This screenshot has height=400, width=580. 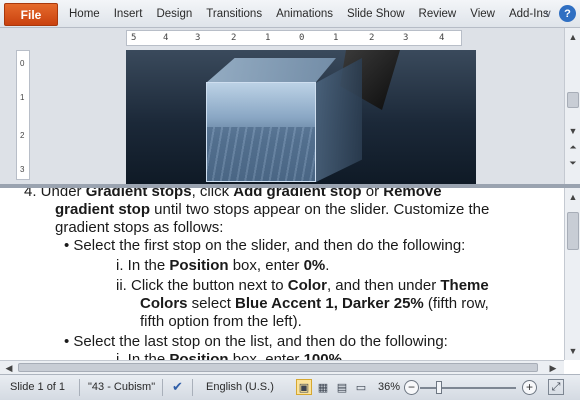 I want to click on slide-counter: Slide 1 of 1, so click(x=38, y=387).